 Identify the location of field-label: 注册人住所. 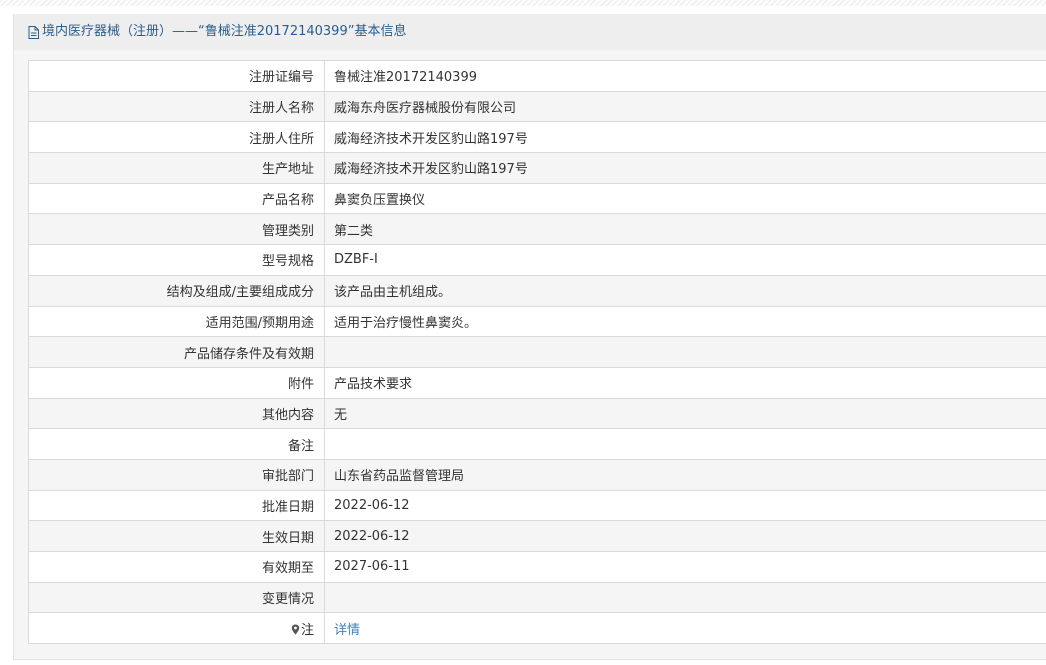
(176, 137).